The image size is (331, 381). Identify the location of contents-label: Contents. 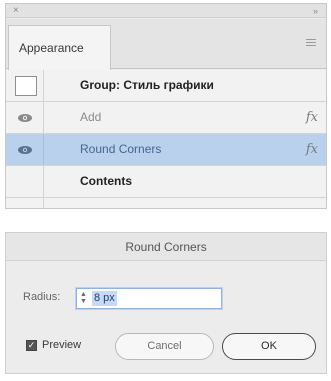
(106, 181).